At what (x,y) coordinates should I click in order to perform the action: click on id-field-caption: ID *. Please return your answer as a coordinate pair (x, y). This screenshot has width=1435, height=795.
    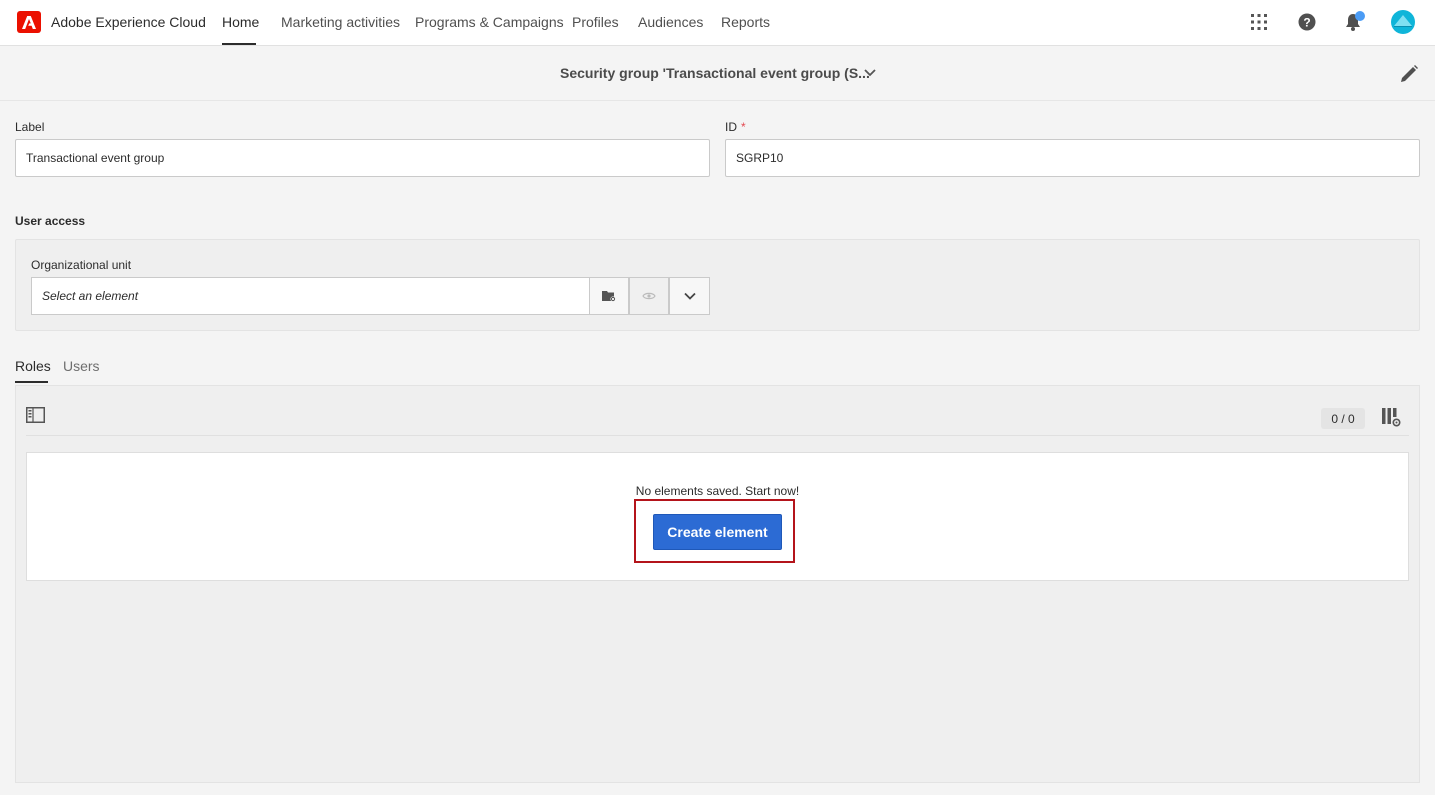
    Looking at the image, I should click on (735, 127).